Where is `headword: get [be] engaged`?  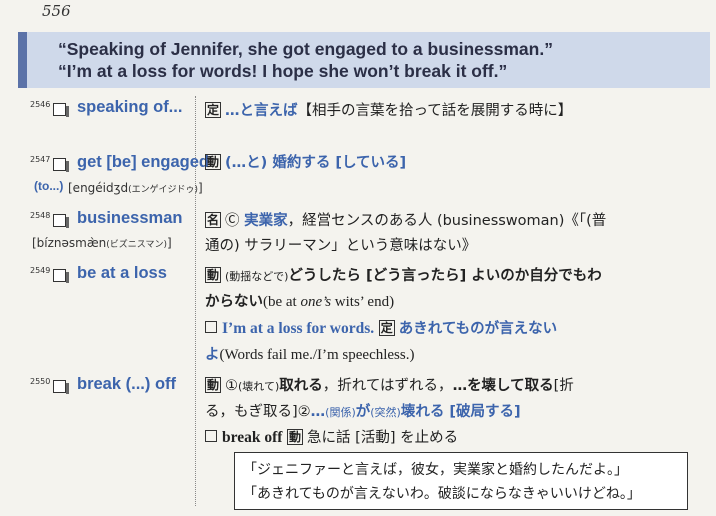 headword: get [be] engaged is located at coordinates (143, 162).